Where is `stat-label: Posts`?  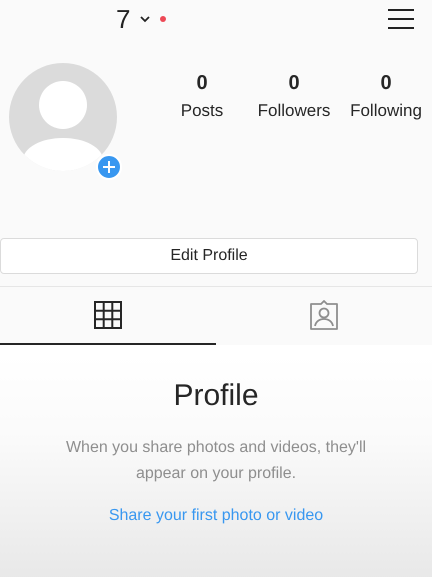
stat-label: Posts is located at coordinates (202, 111).